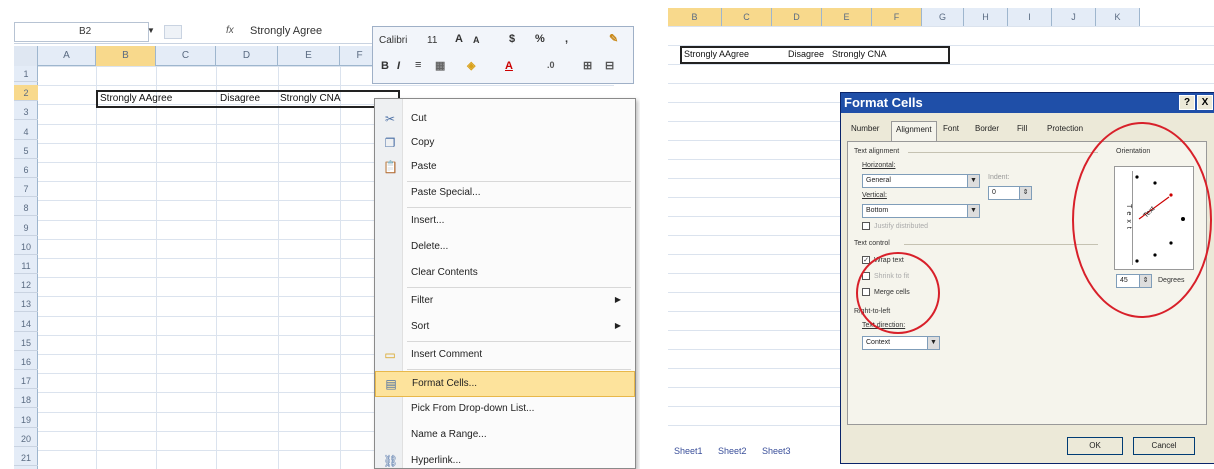 The width and height of the screenshot is (1214, 469). I want to click on col-header-b: B, so click(126, 56).